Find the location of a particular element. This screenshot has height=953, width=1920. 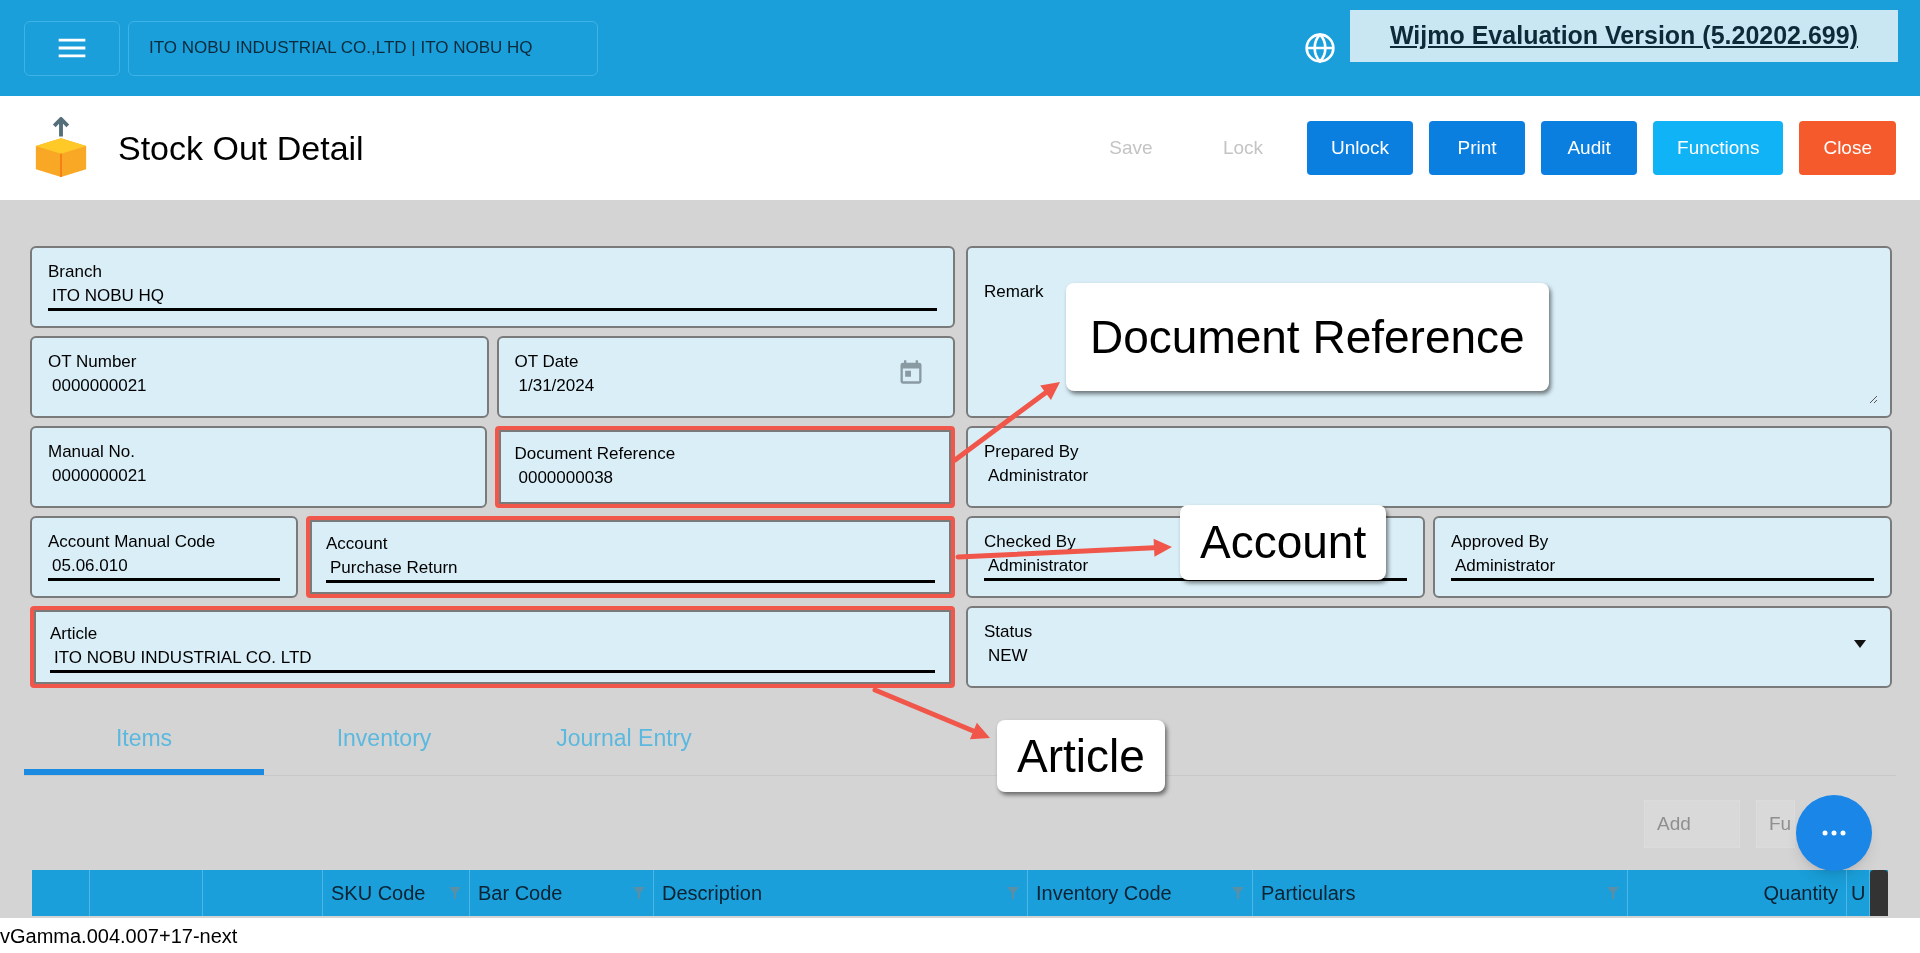

field-label: Branch is located at coordinates (75, 272).